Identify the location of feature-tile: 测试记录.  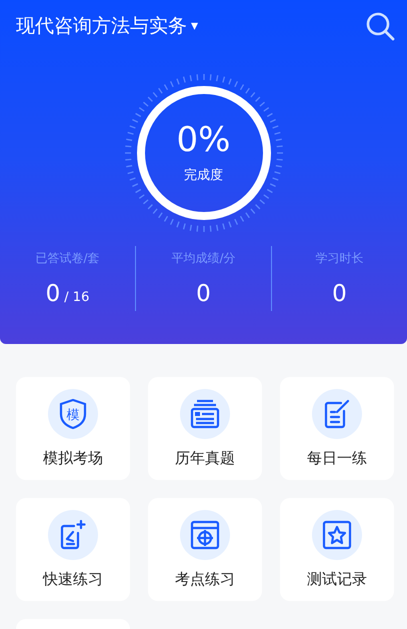
(337, 549).